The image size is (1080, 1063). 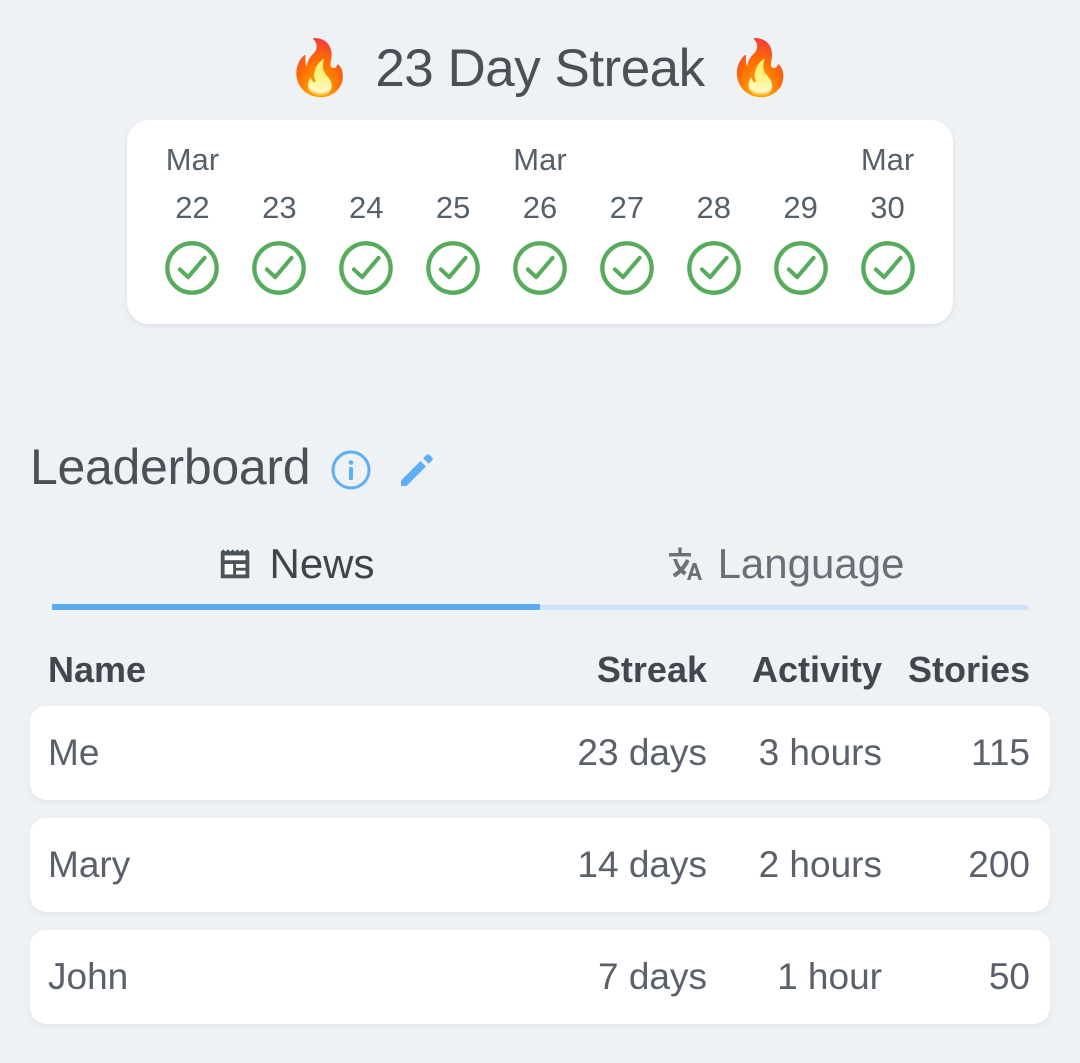 I want to click on cell-stories: 115, so click(x=1000, y=752).